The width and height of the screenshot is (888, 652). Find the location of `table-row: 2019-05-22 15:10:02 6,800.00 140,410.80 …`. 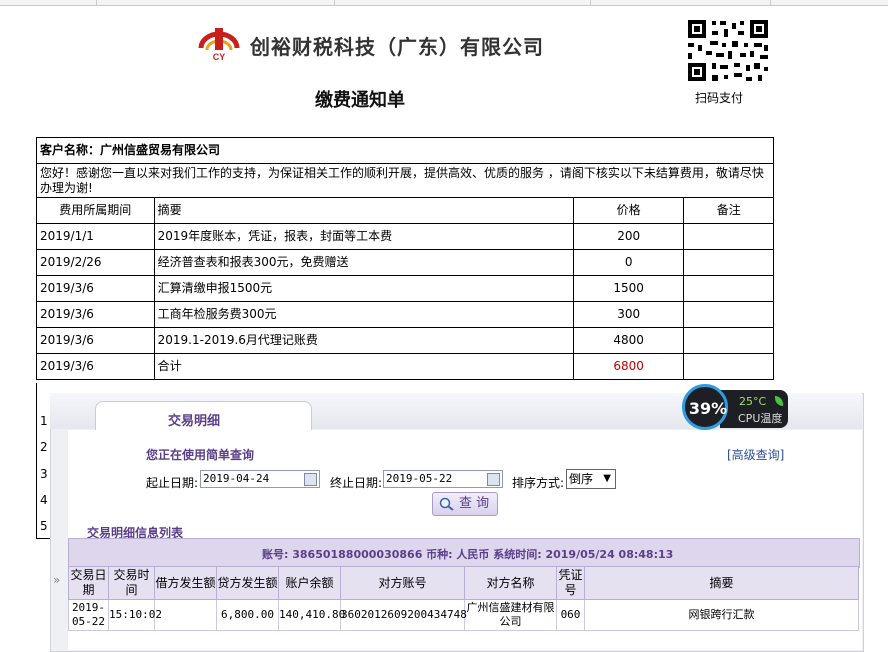

table-row: 2019-05-22 15:10:02 6,800.00 140,410.80 … is located at coordinates (463, 615).